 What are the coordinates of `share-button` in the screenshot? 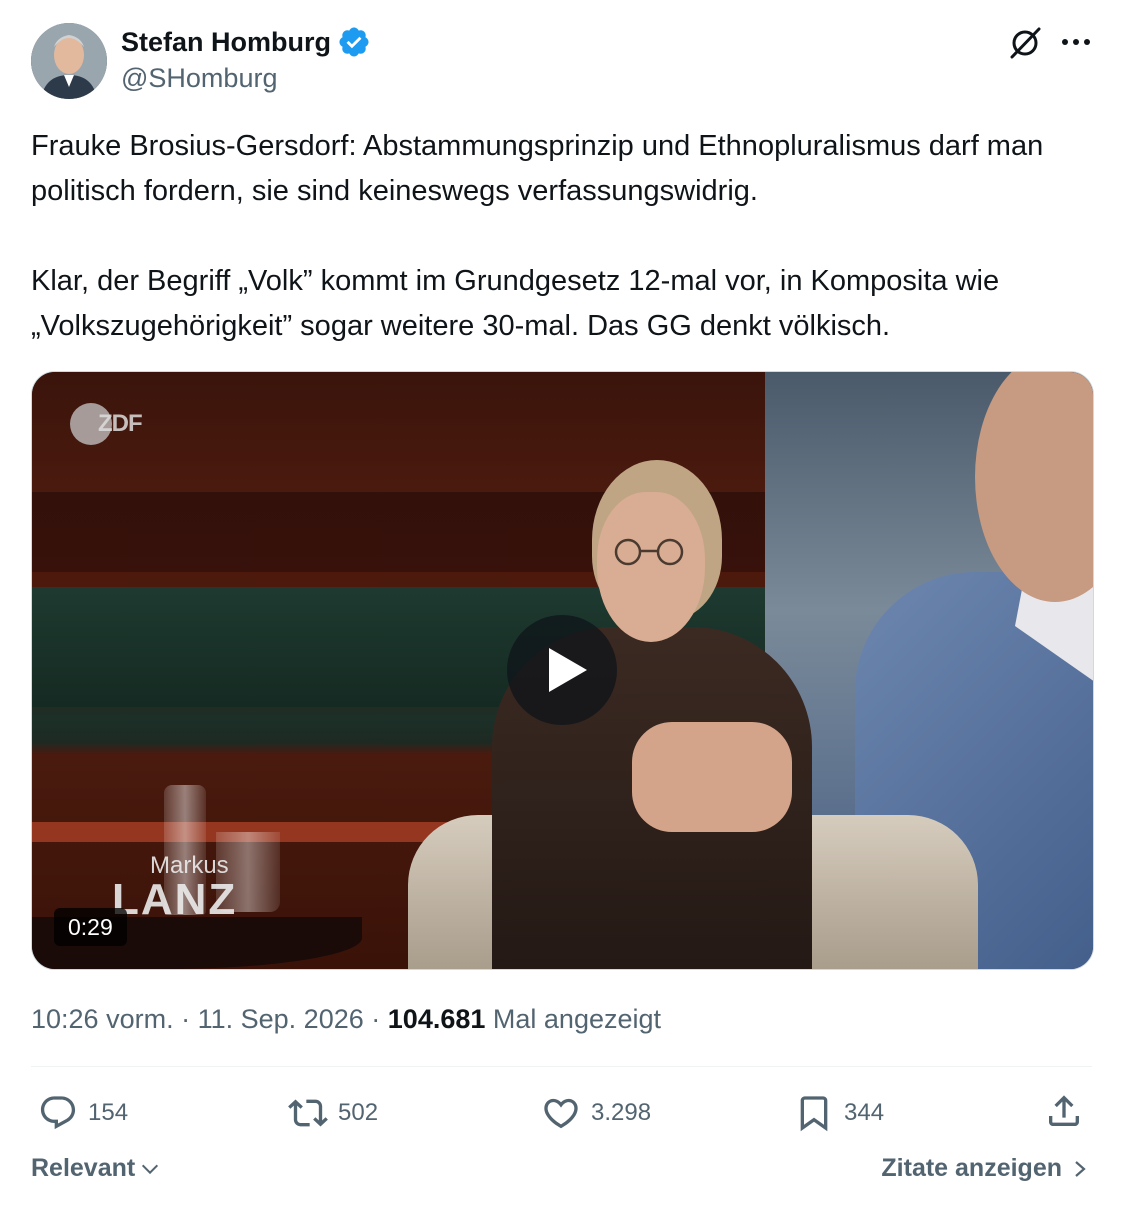 It's located at (1064, 1113).